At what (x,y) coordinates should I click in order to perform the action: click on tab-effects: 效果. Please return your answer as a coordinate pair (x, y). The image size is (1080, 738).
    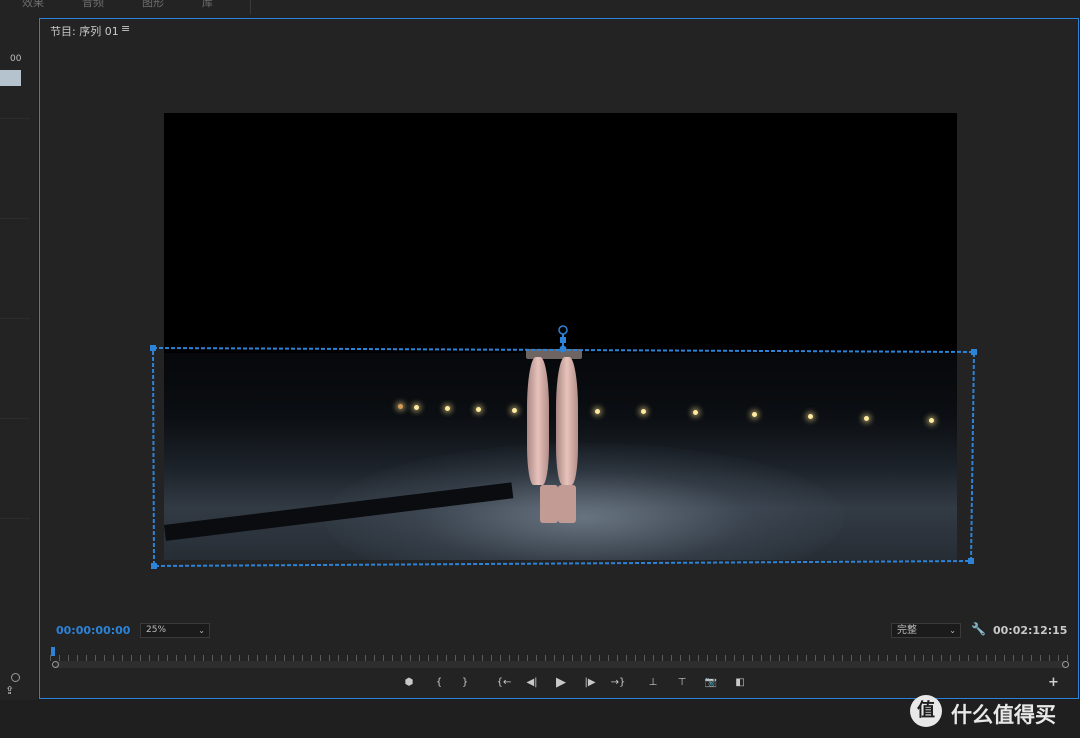
    Looking at the image, I should click on (33, 5).